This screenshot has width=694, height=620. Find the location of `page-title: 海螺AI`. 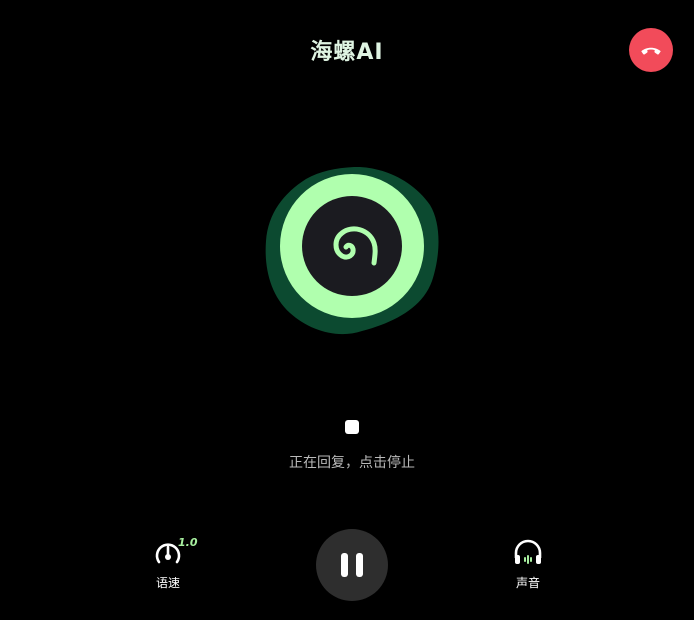

page-title: 海螺AI is located at coordinates (347, 52).